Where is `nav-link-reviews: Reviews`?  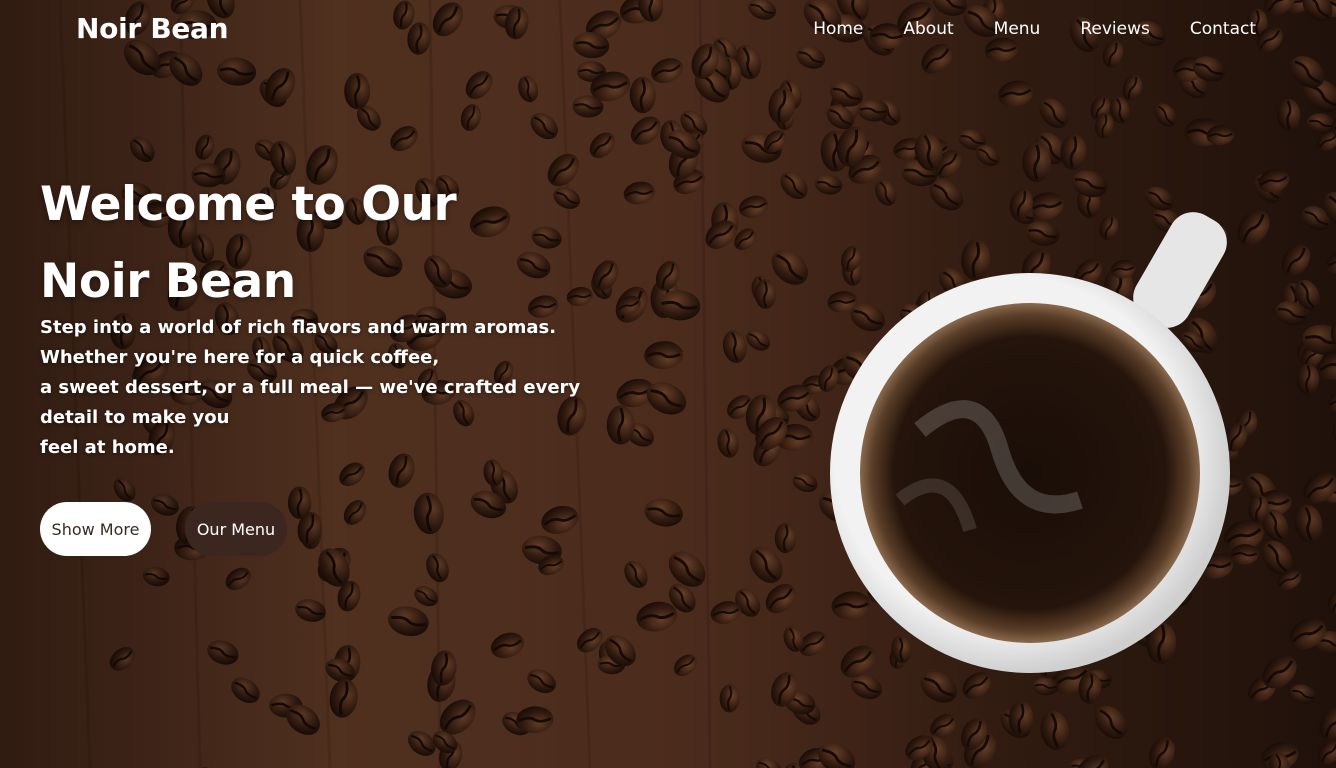 nav-link-reviews: Reviews is located at coordinates (1115, 29).